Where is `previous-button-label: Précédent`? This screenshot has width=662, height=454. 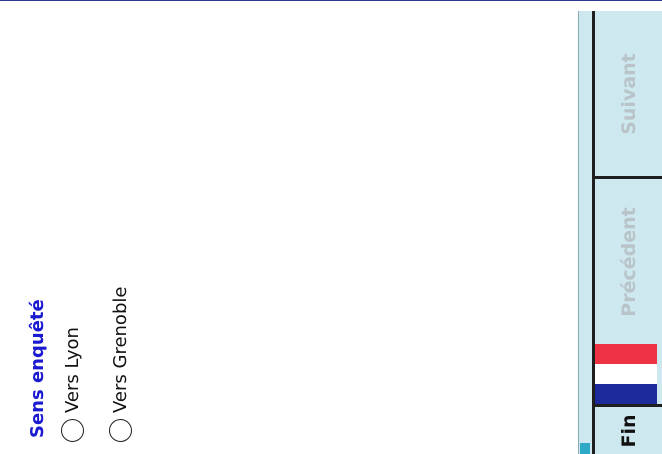 previous-button-label: Précédent is located at coordinates (628, 261).